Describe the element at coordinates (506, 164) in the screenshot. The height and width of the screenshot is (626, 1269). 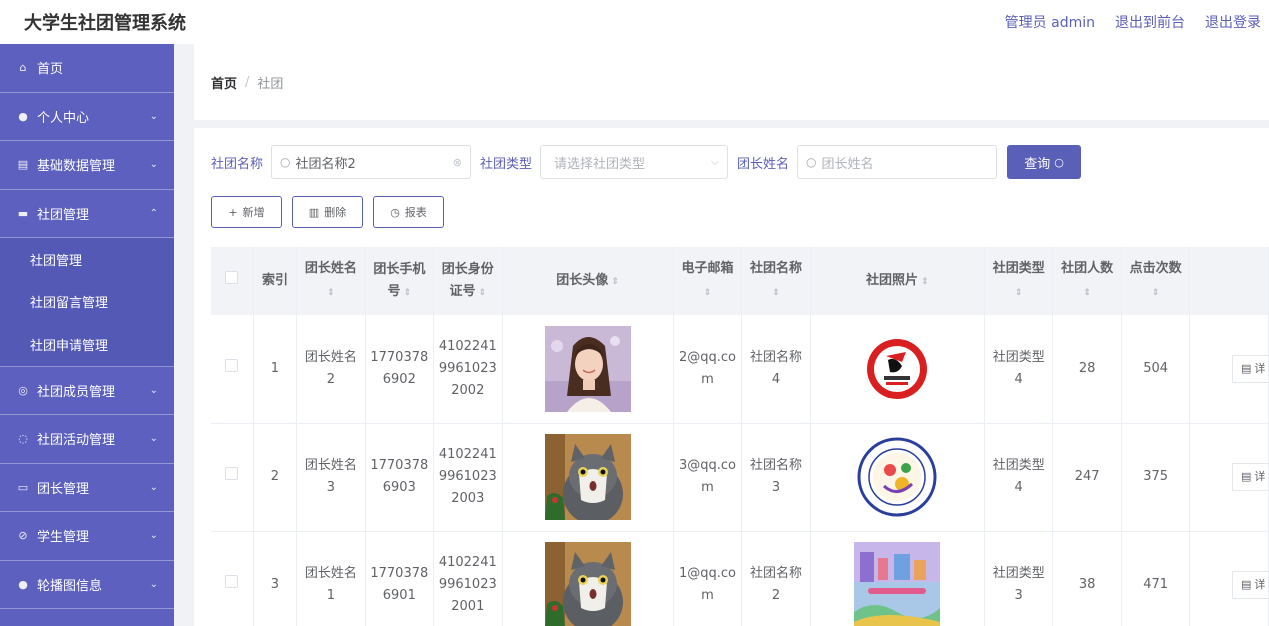
I see `club-type-label: 社团类型` at that location.